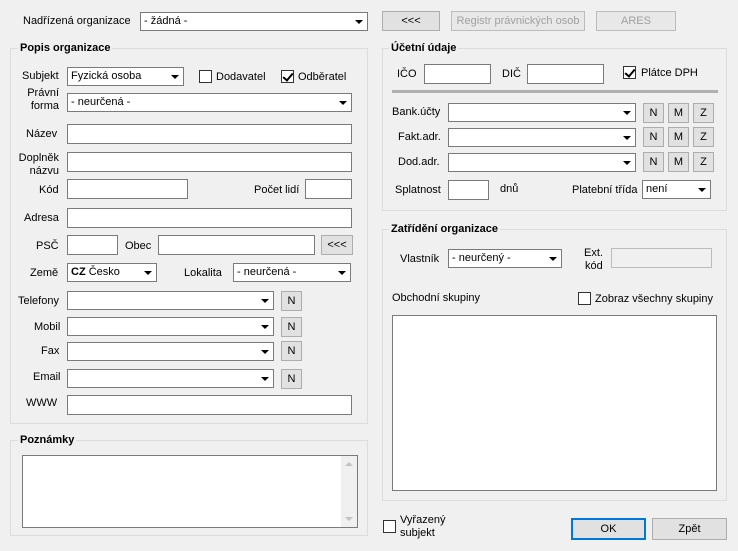 The width and height of the screenshot is (738, 551). What do you see at coordinates (416, 112) in the screenshot?
I see `bank-ucty-label: Bank.účty` at bounding box center [416, 112].